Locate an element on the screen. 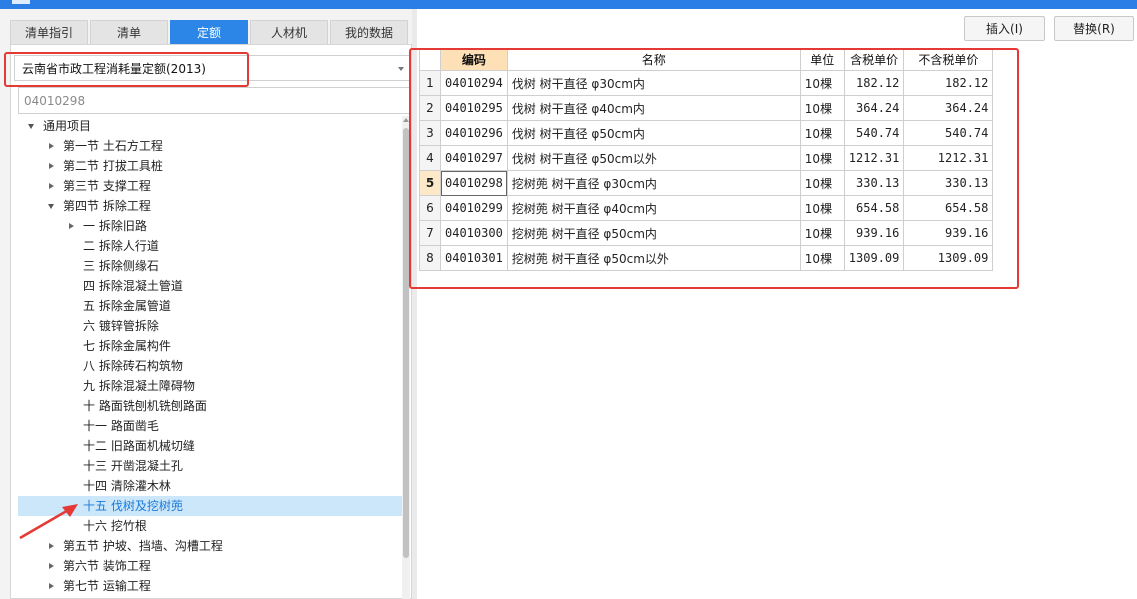 This screenshot has width=1137, height=599. tree-item: 第六节 装饰工程 is located at coordinates (210, 566).